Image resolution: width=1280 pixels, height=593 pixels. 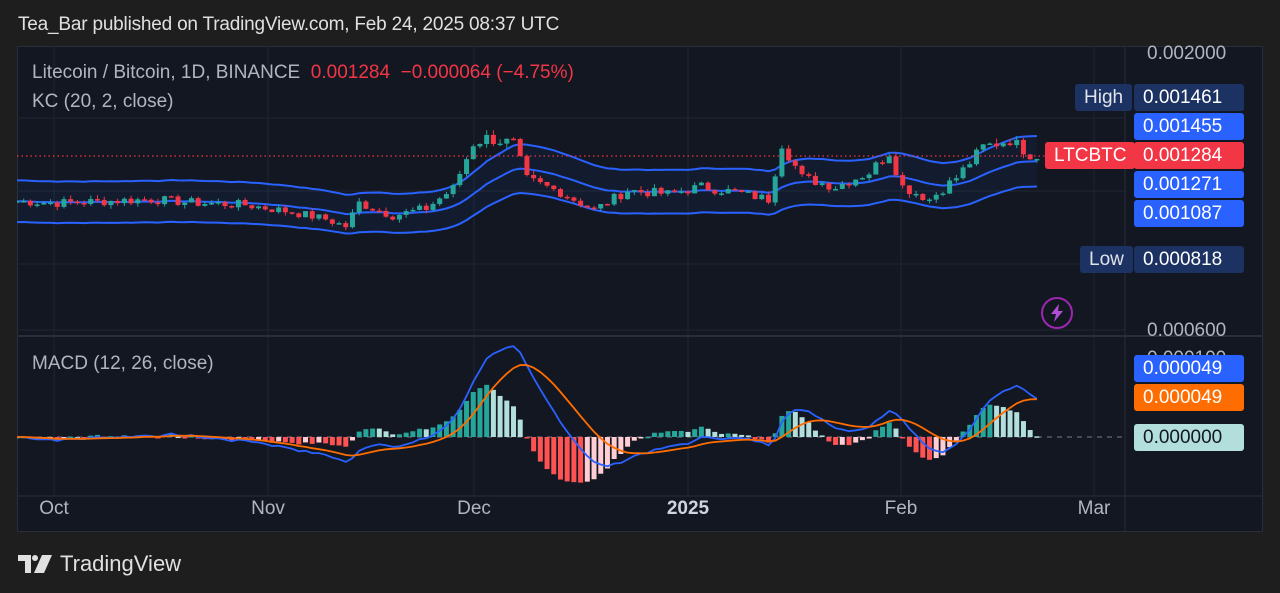 What do you see at coordinates (487, 72) in the screenshot?
I see `price-change: −0.000064 (−4.75%)` at bounding box center [487, 72].